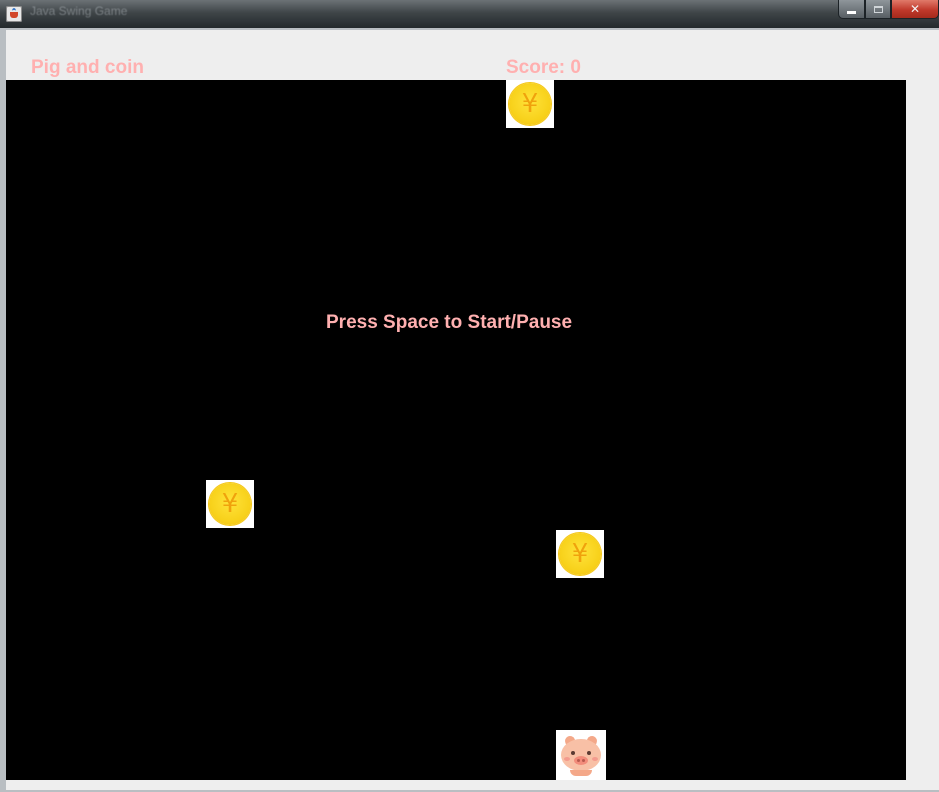  I want to click on maximize-icon, so click(878, 9).